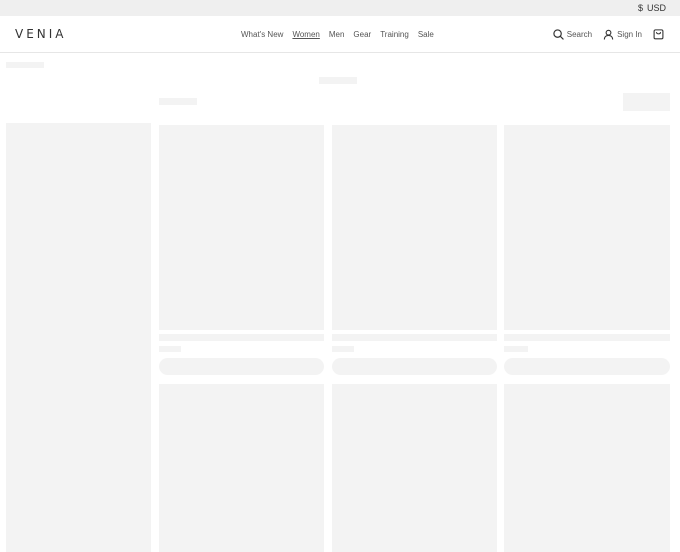 Image resolution: width=680 pixels, height=552 pixels. What do you see at coordinates (262, 34) in the screenshot?
I see `nav-item-whats-new: What's New` at bounding box center [262, 34].